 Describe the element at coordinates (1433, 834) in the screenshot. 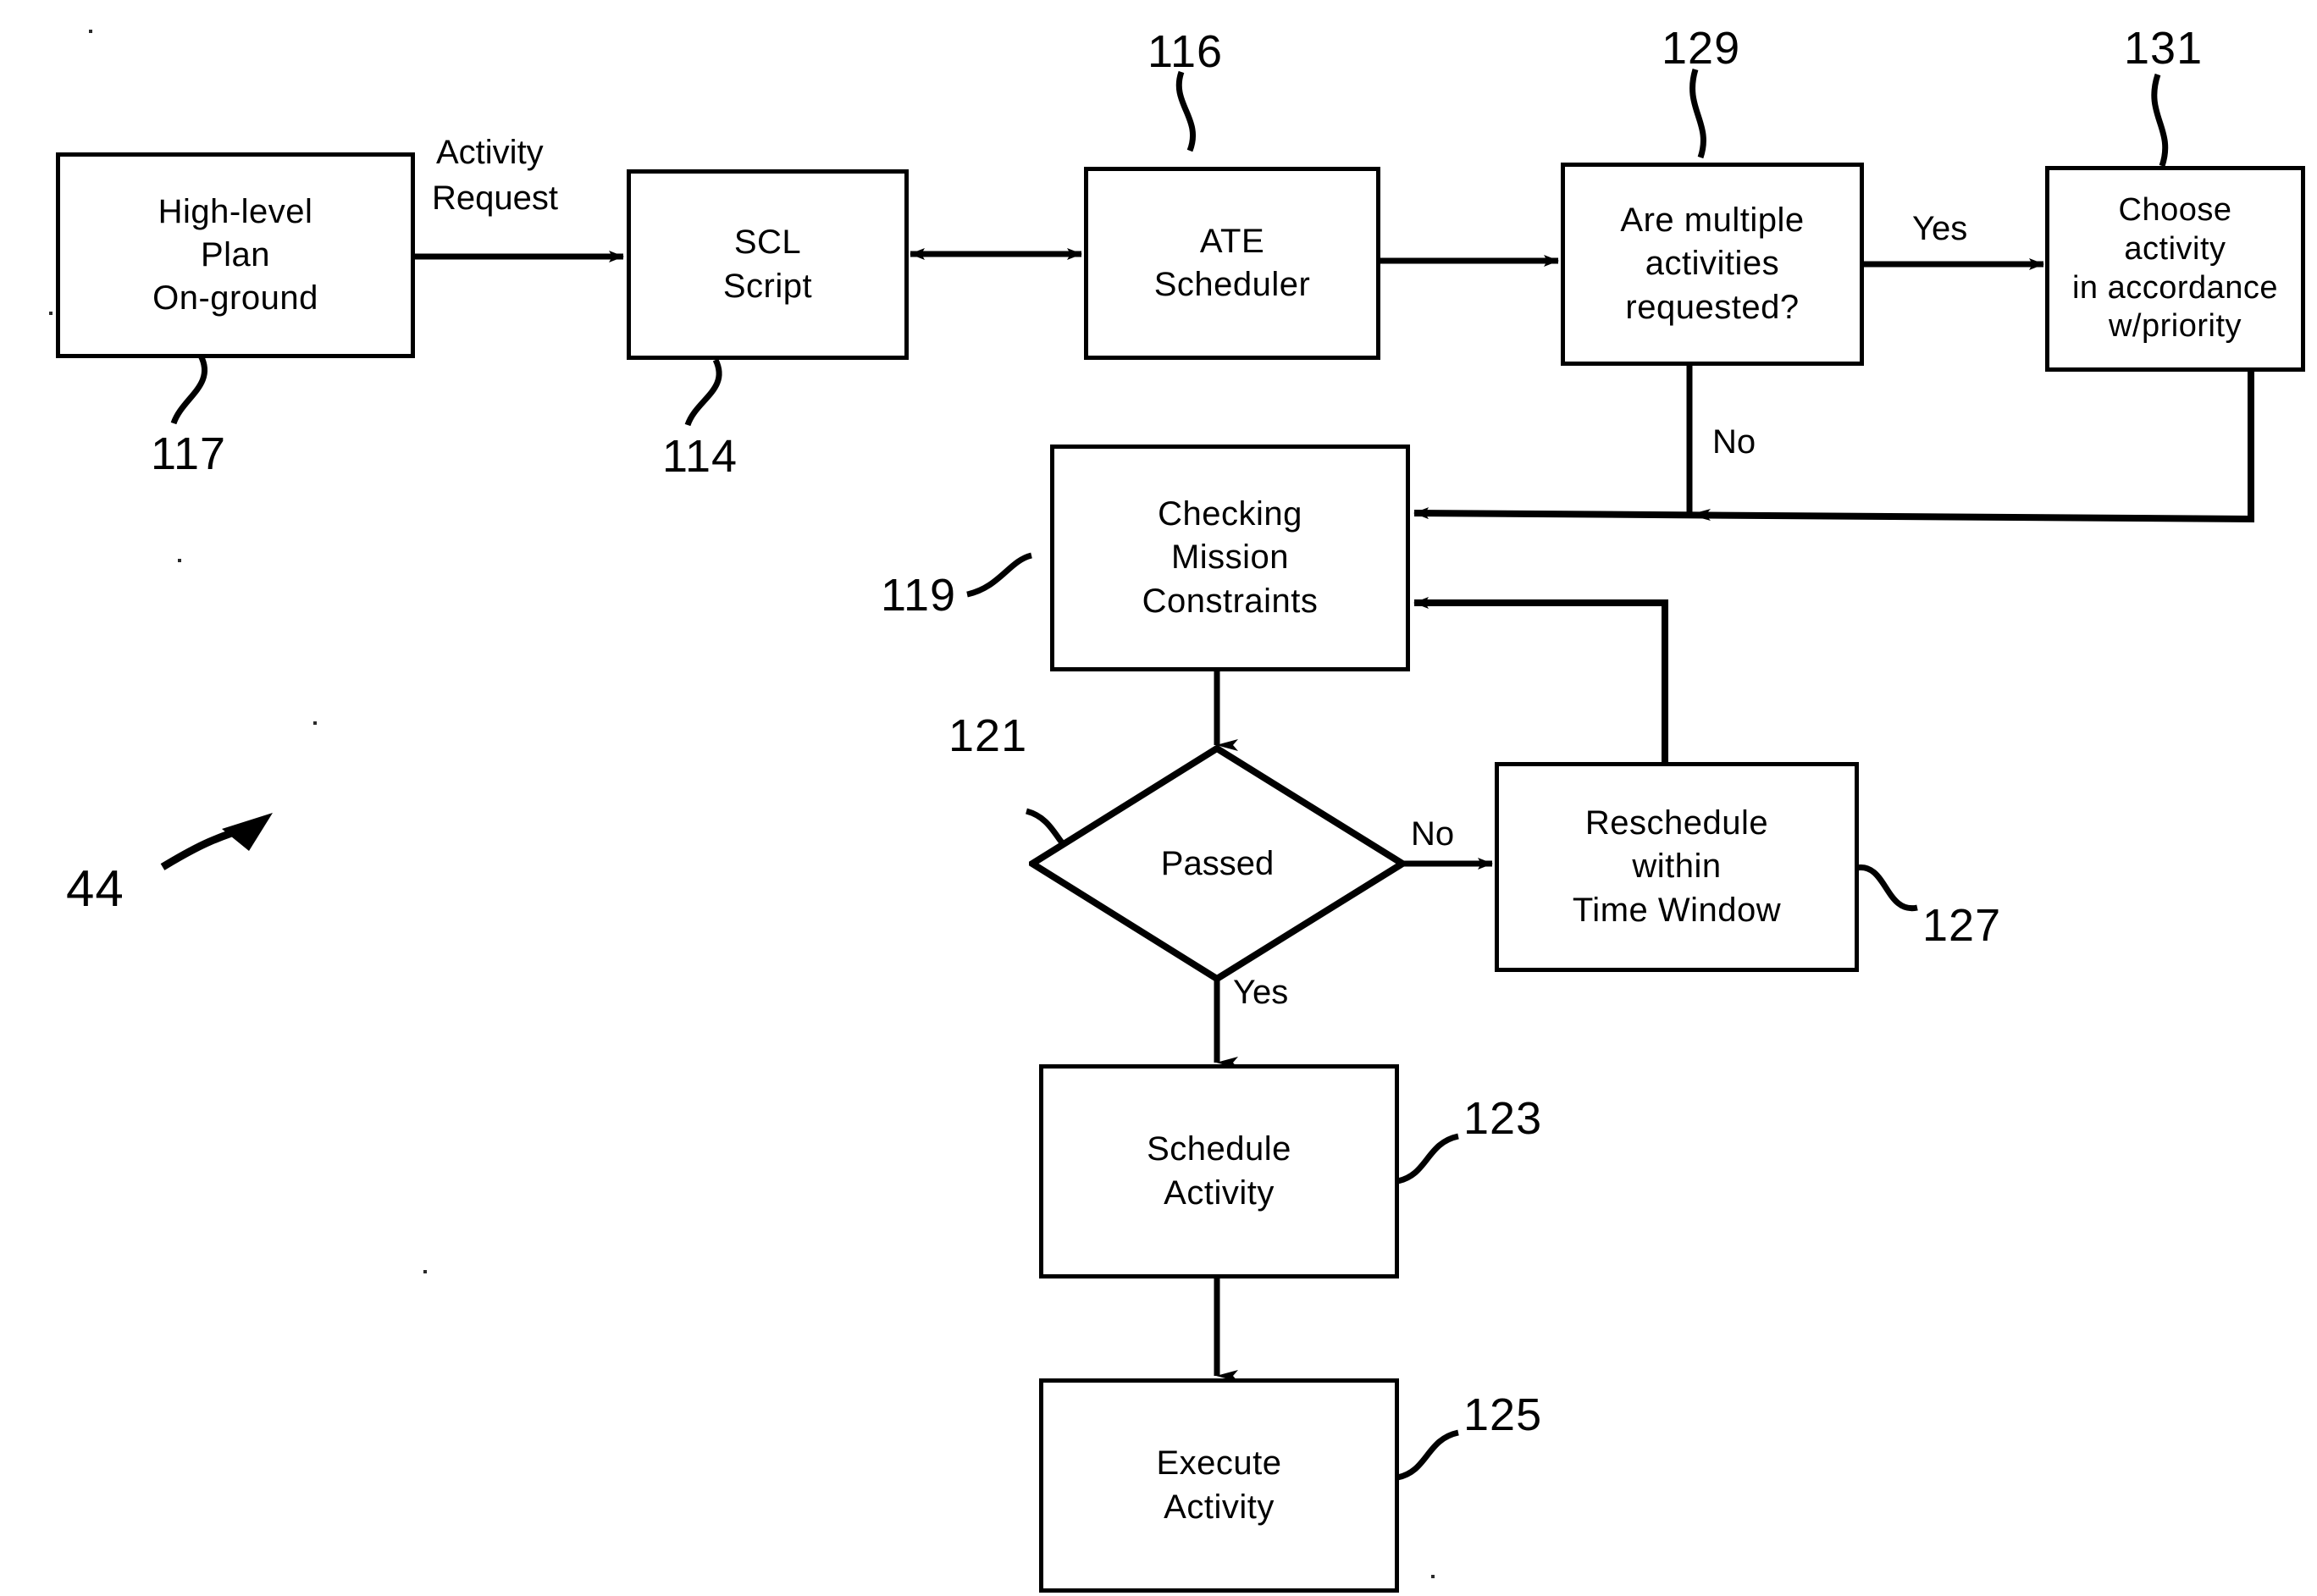

I see `edge-label-passed-no: No` at that location.